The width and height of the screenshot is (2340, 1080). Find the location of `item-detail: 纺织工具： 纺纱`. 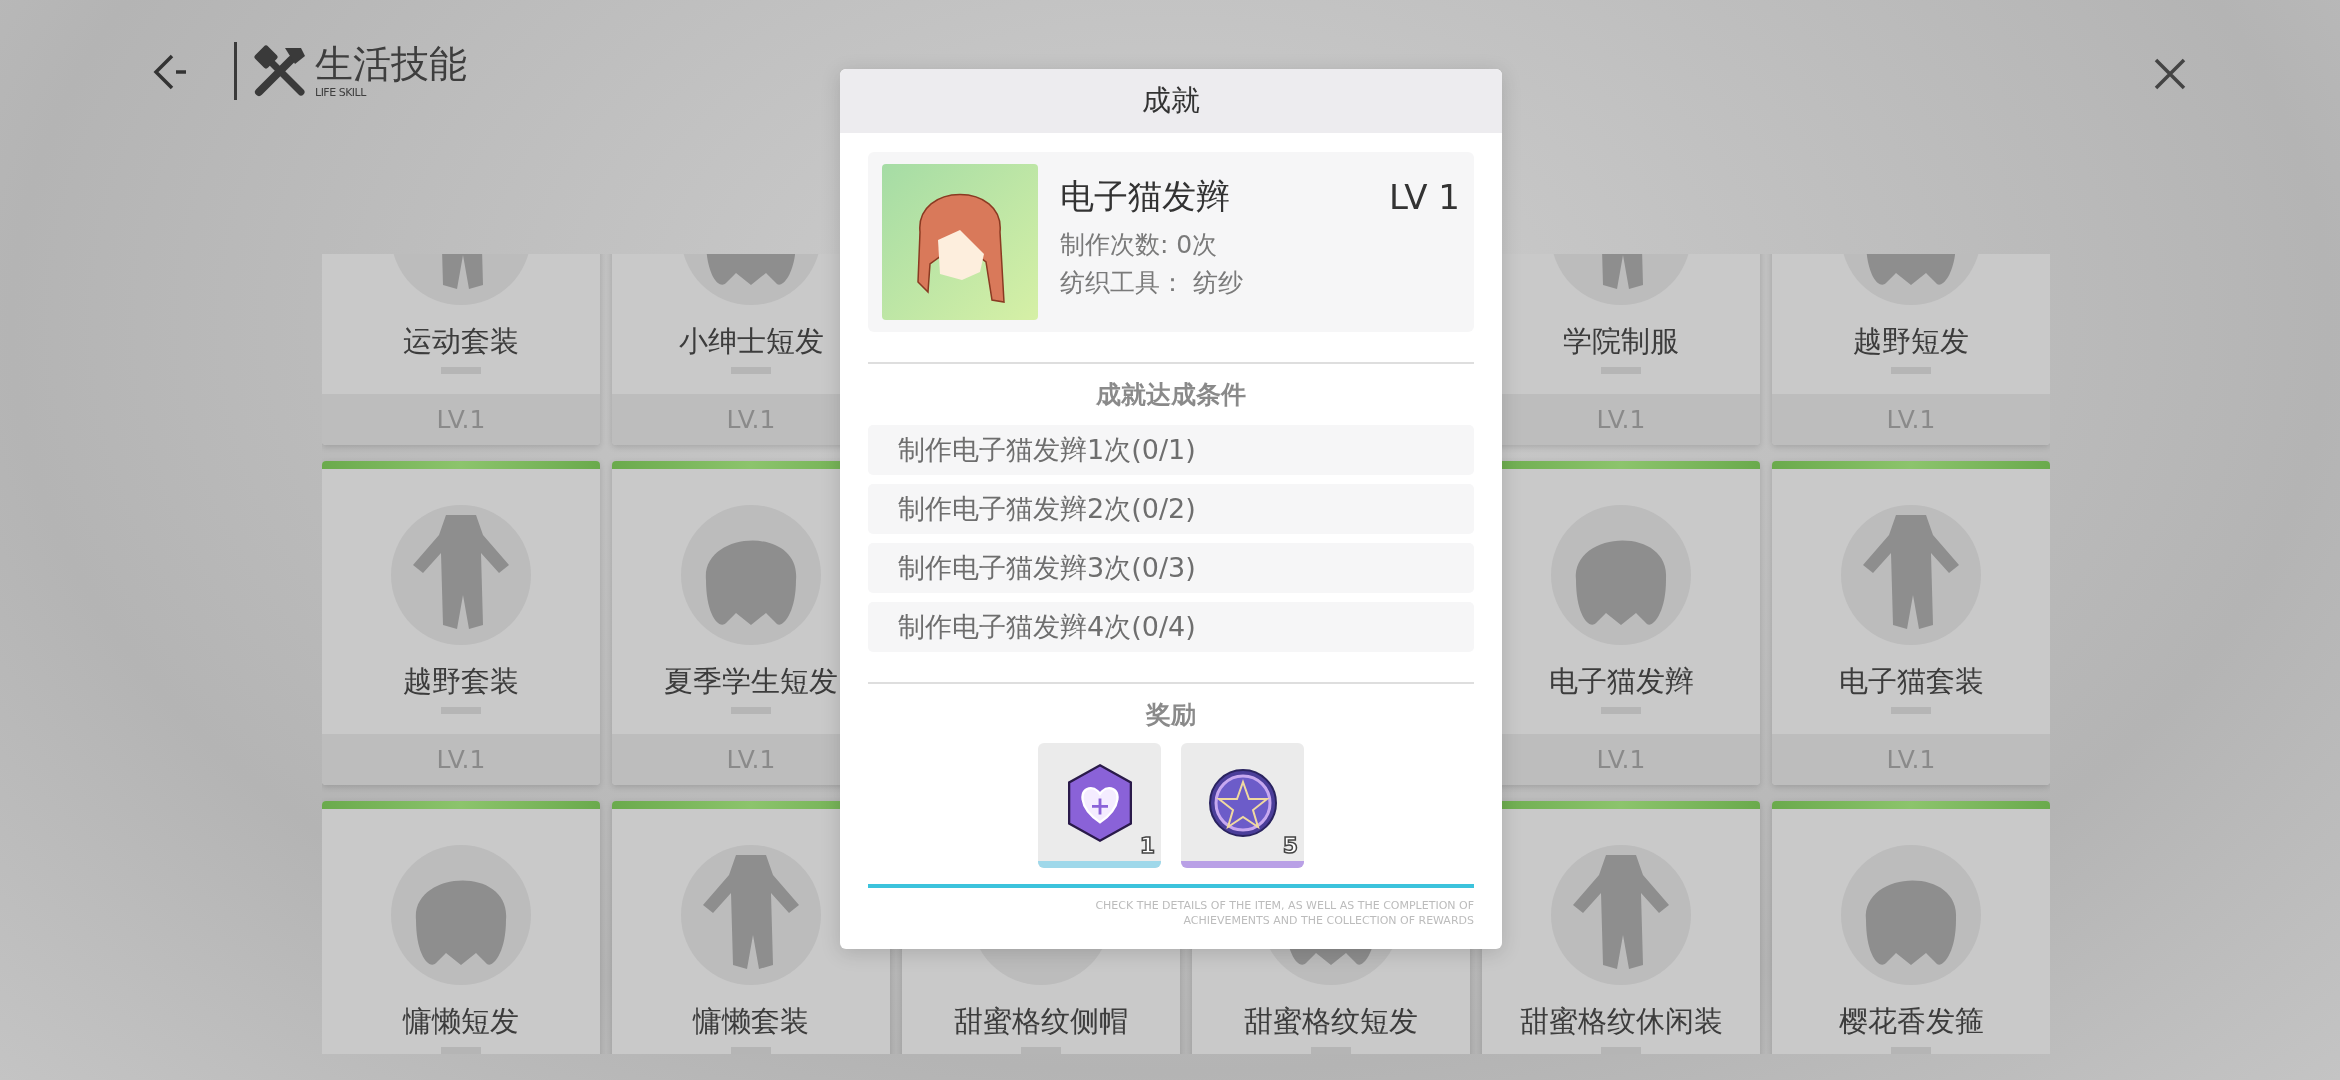

item-detail: 纺织工具： 纺纱 is located at coordinates (1152, 283).